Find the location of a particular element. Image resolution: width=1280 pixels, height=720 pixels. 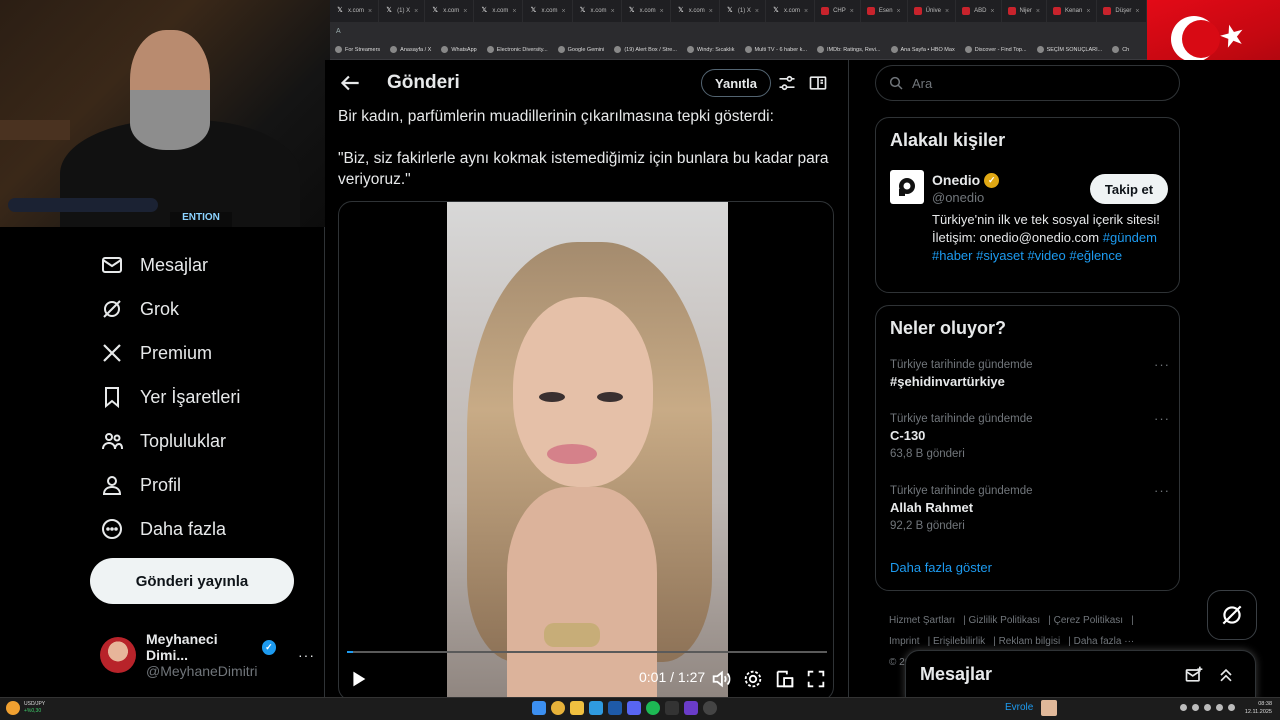

tray-network-icon is located at coordinates (1207, 707).